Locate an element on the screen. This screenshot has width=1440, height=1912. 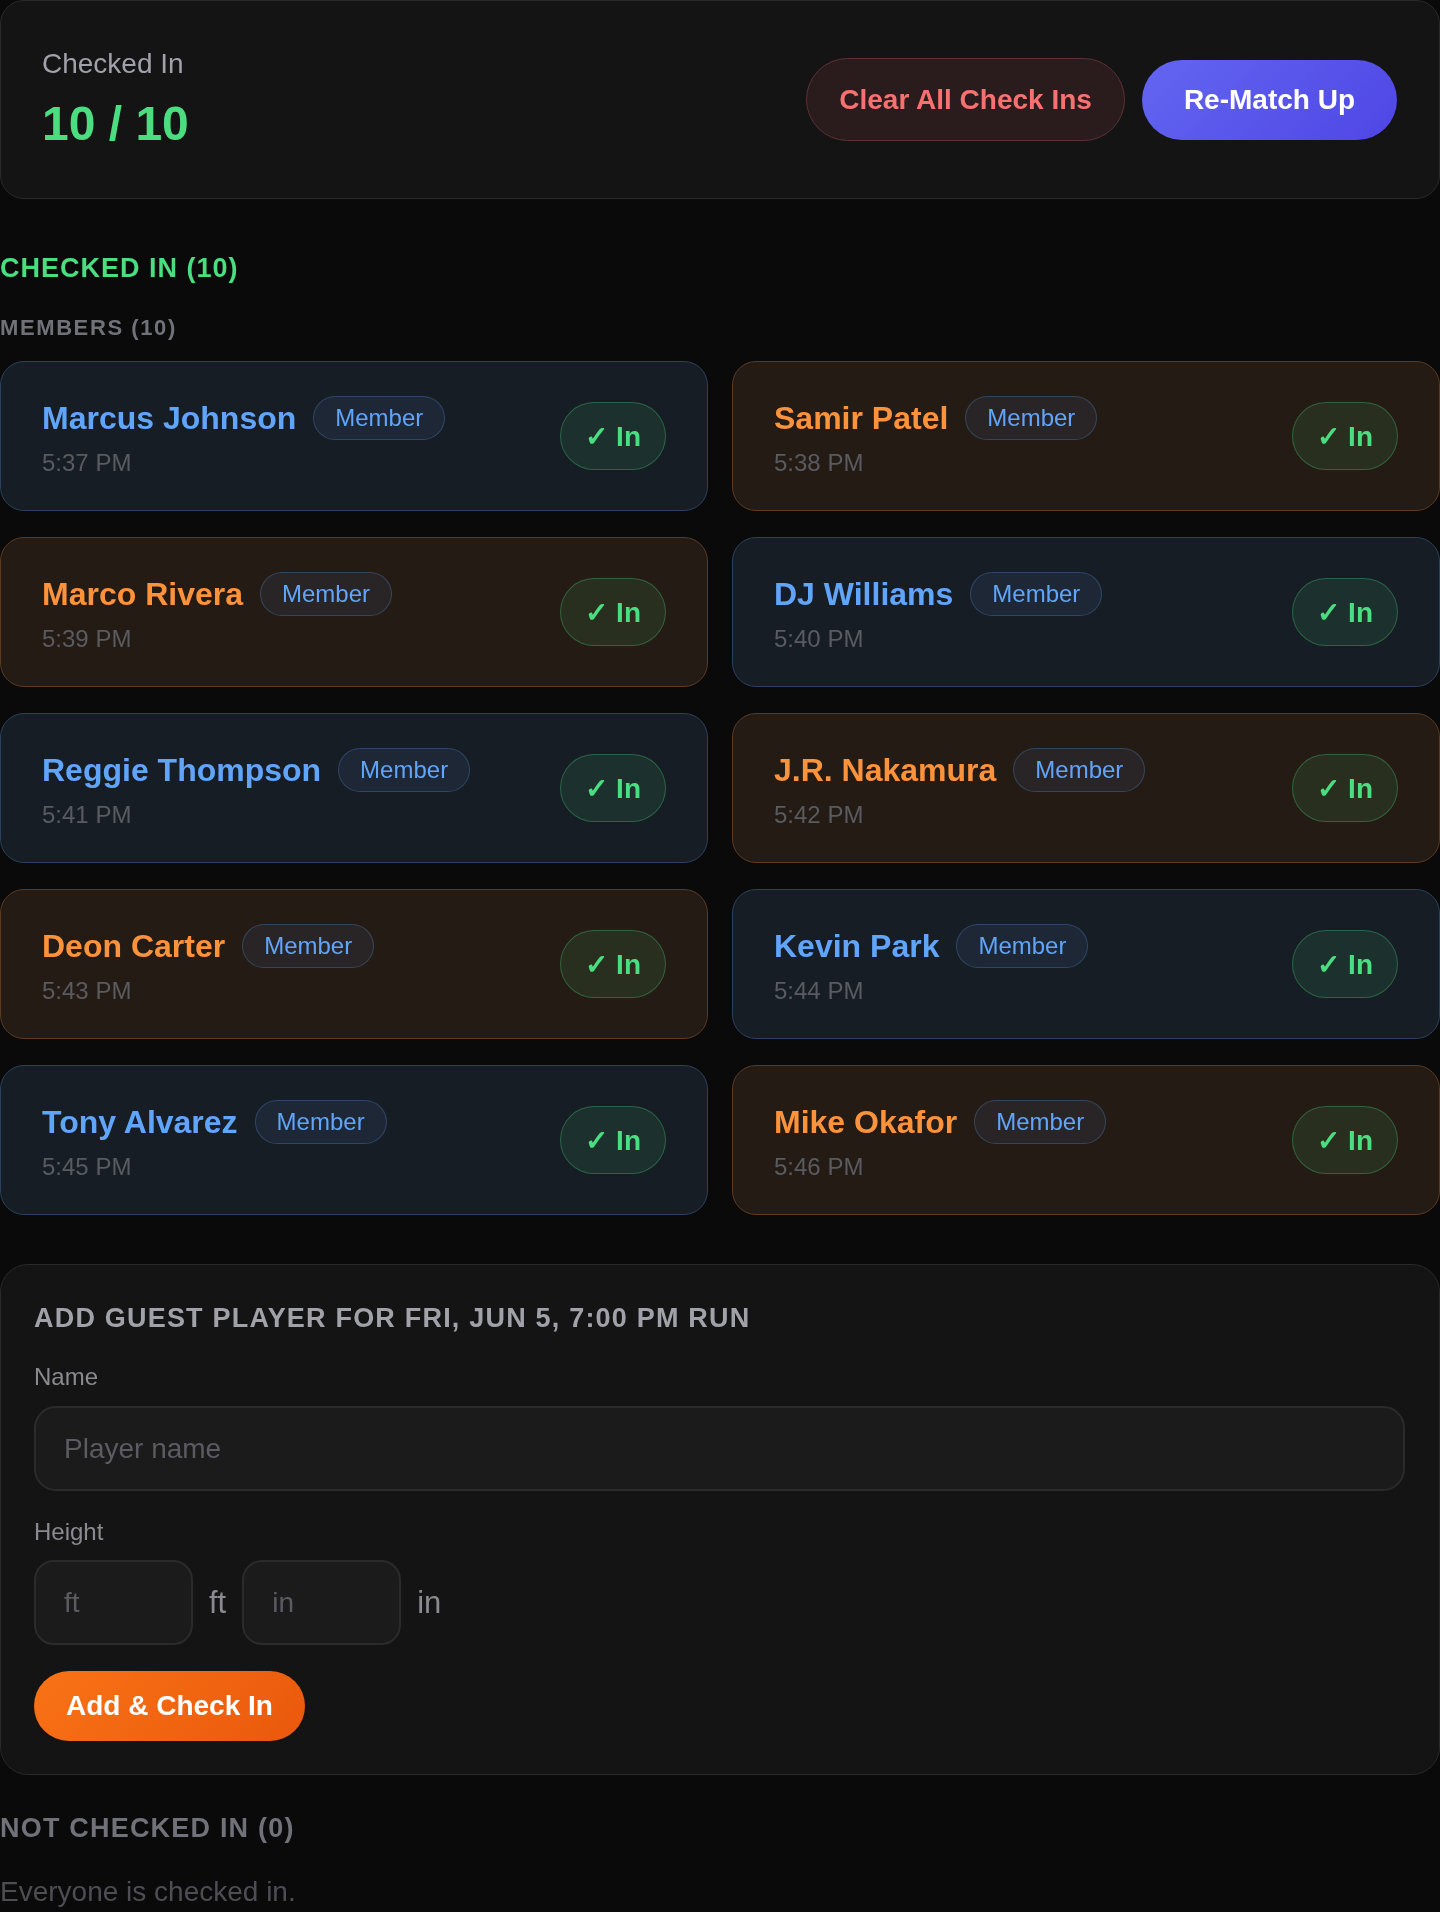
check-in-time: 5:45 PM is located at coordinates (87, 1166).